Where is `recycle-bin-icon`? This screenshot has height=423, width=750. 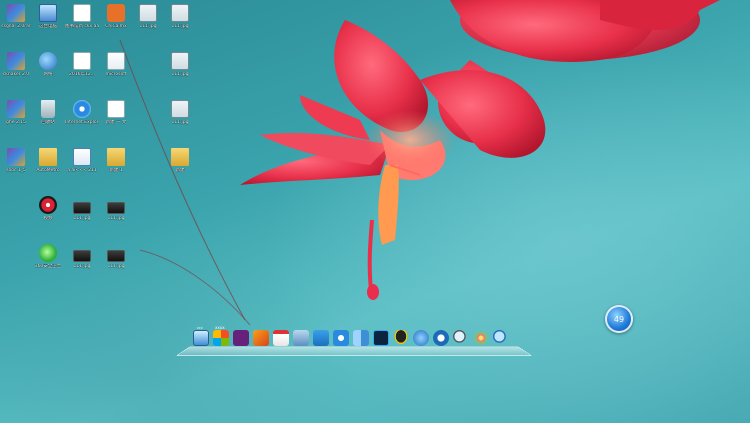
recycle-bin-icon is located at coordinates (48, 109).